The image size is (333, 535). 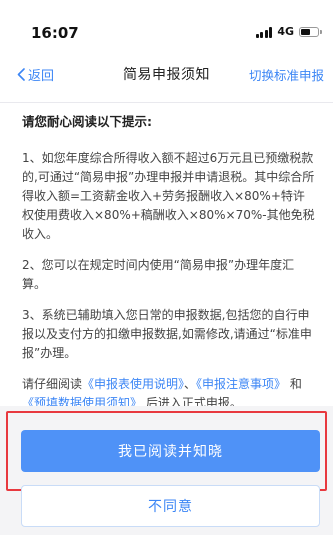 I want to click on signal-icon, so click(x=264, y=32).